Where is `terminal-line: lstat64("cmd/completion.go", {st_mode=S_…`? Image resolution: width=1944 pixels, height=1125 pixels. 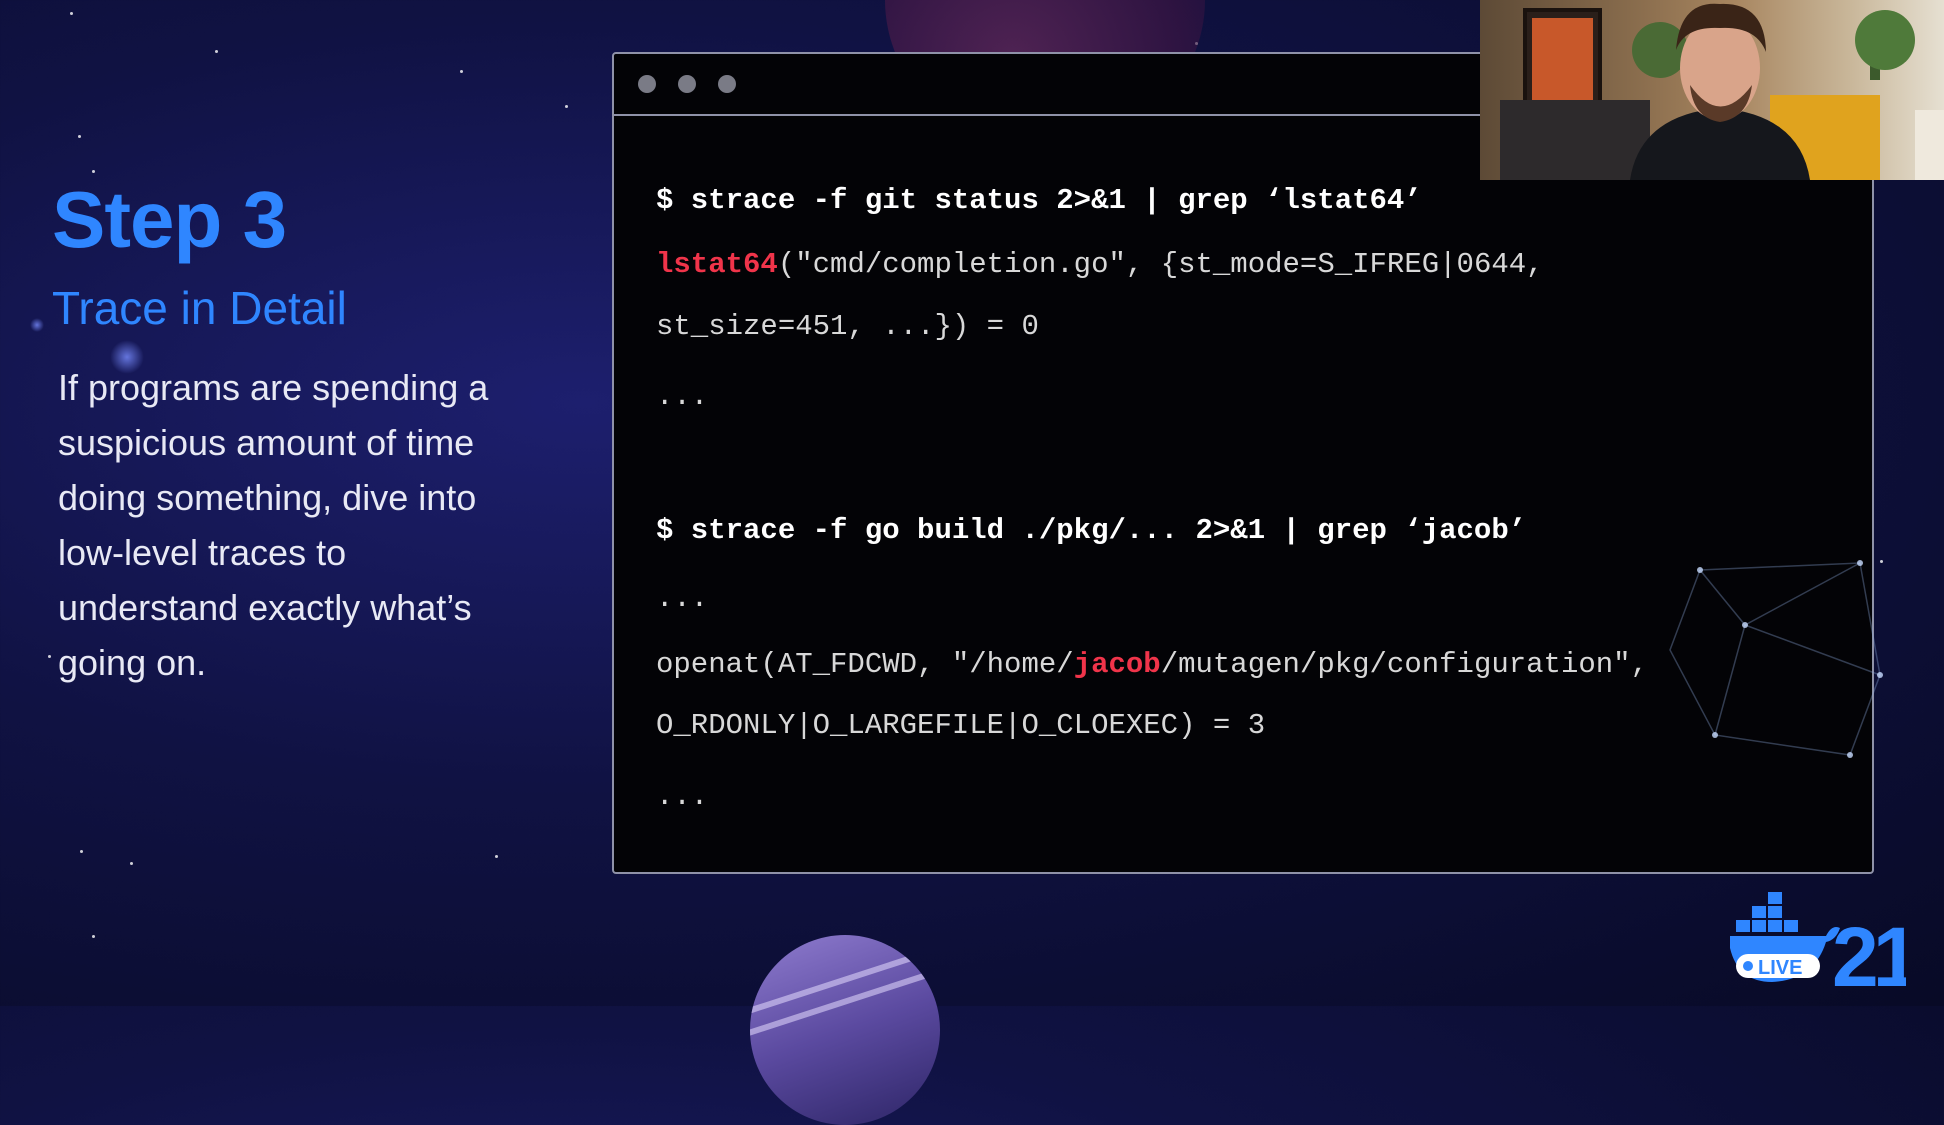
terminal-line: lstat64("cmd/completion.go", {st_mode=S_… is located at coordinates (1100, 264).